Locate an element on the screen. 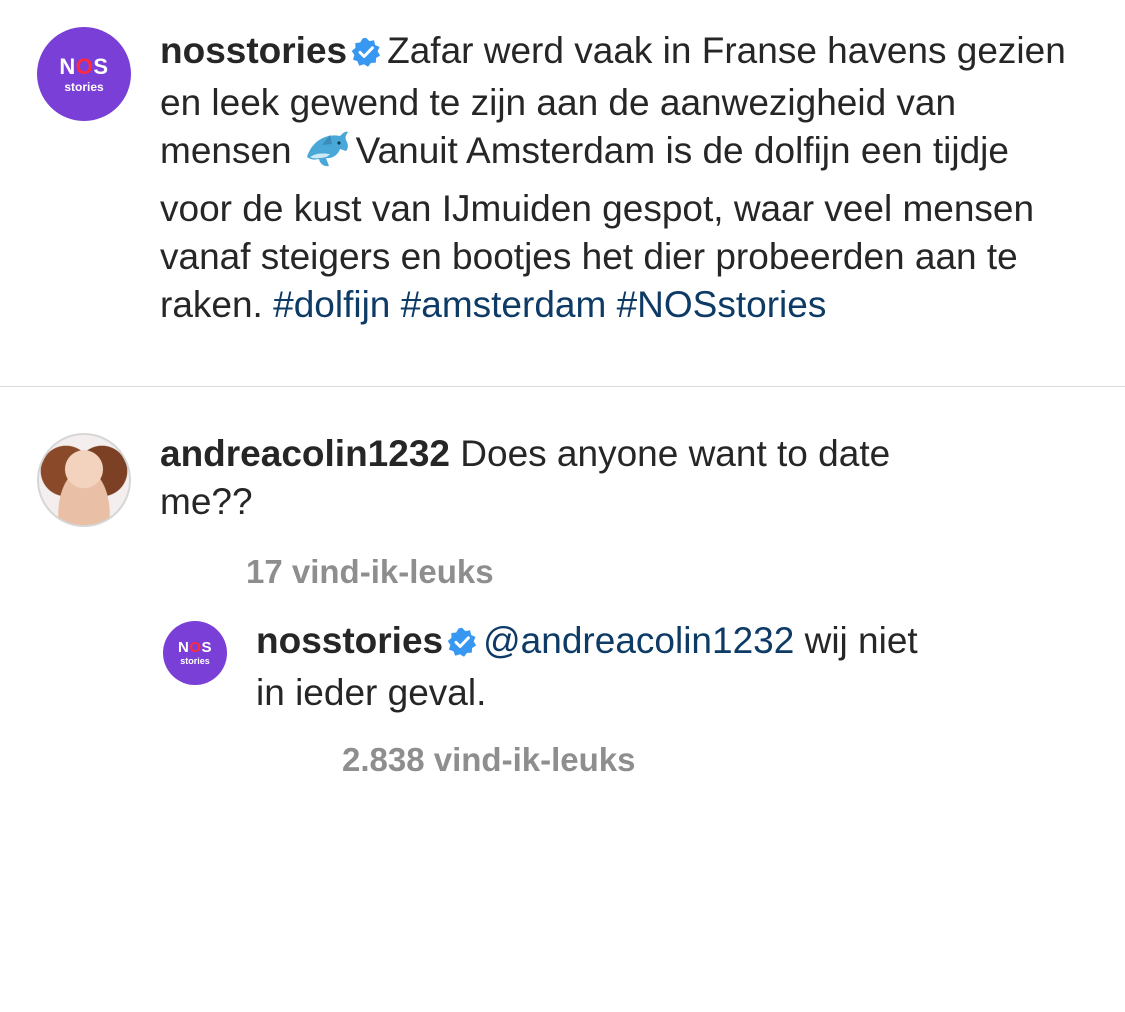 The width and height of the screenshot is (1125, 1012). nosstories-avatar: NOS stories is located at coordinates (84, 74).